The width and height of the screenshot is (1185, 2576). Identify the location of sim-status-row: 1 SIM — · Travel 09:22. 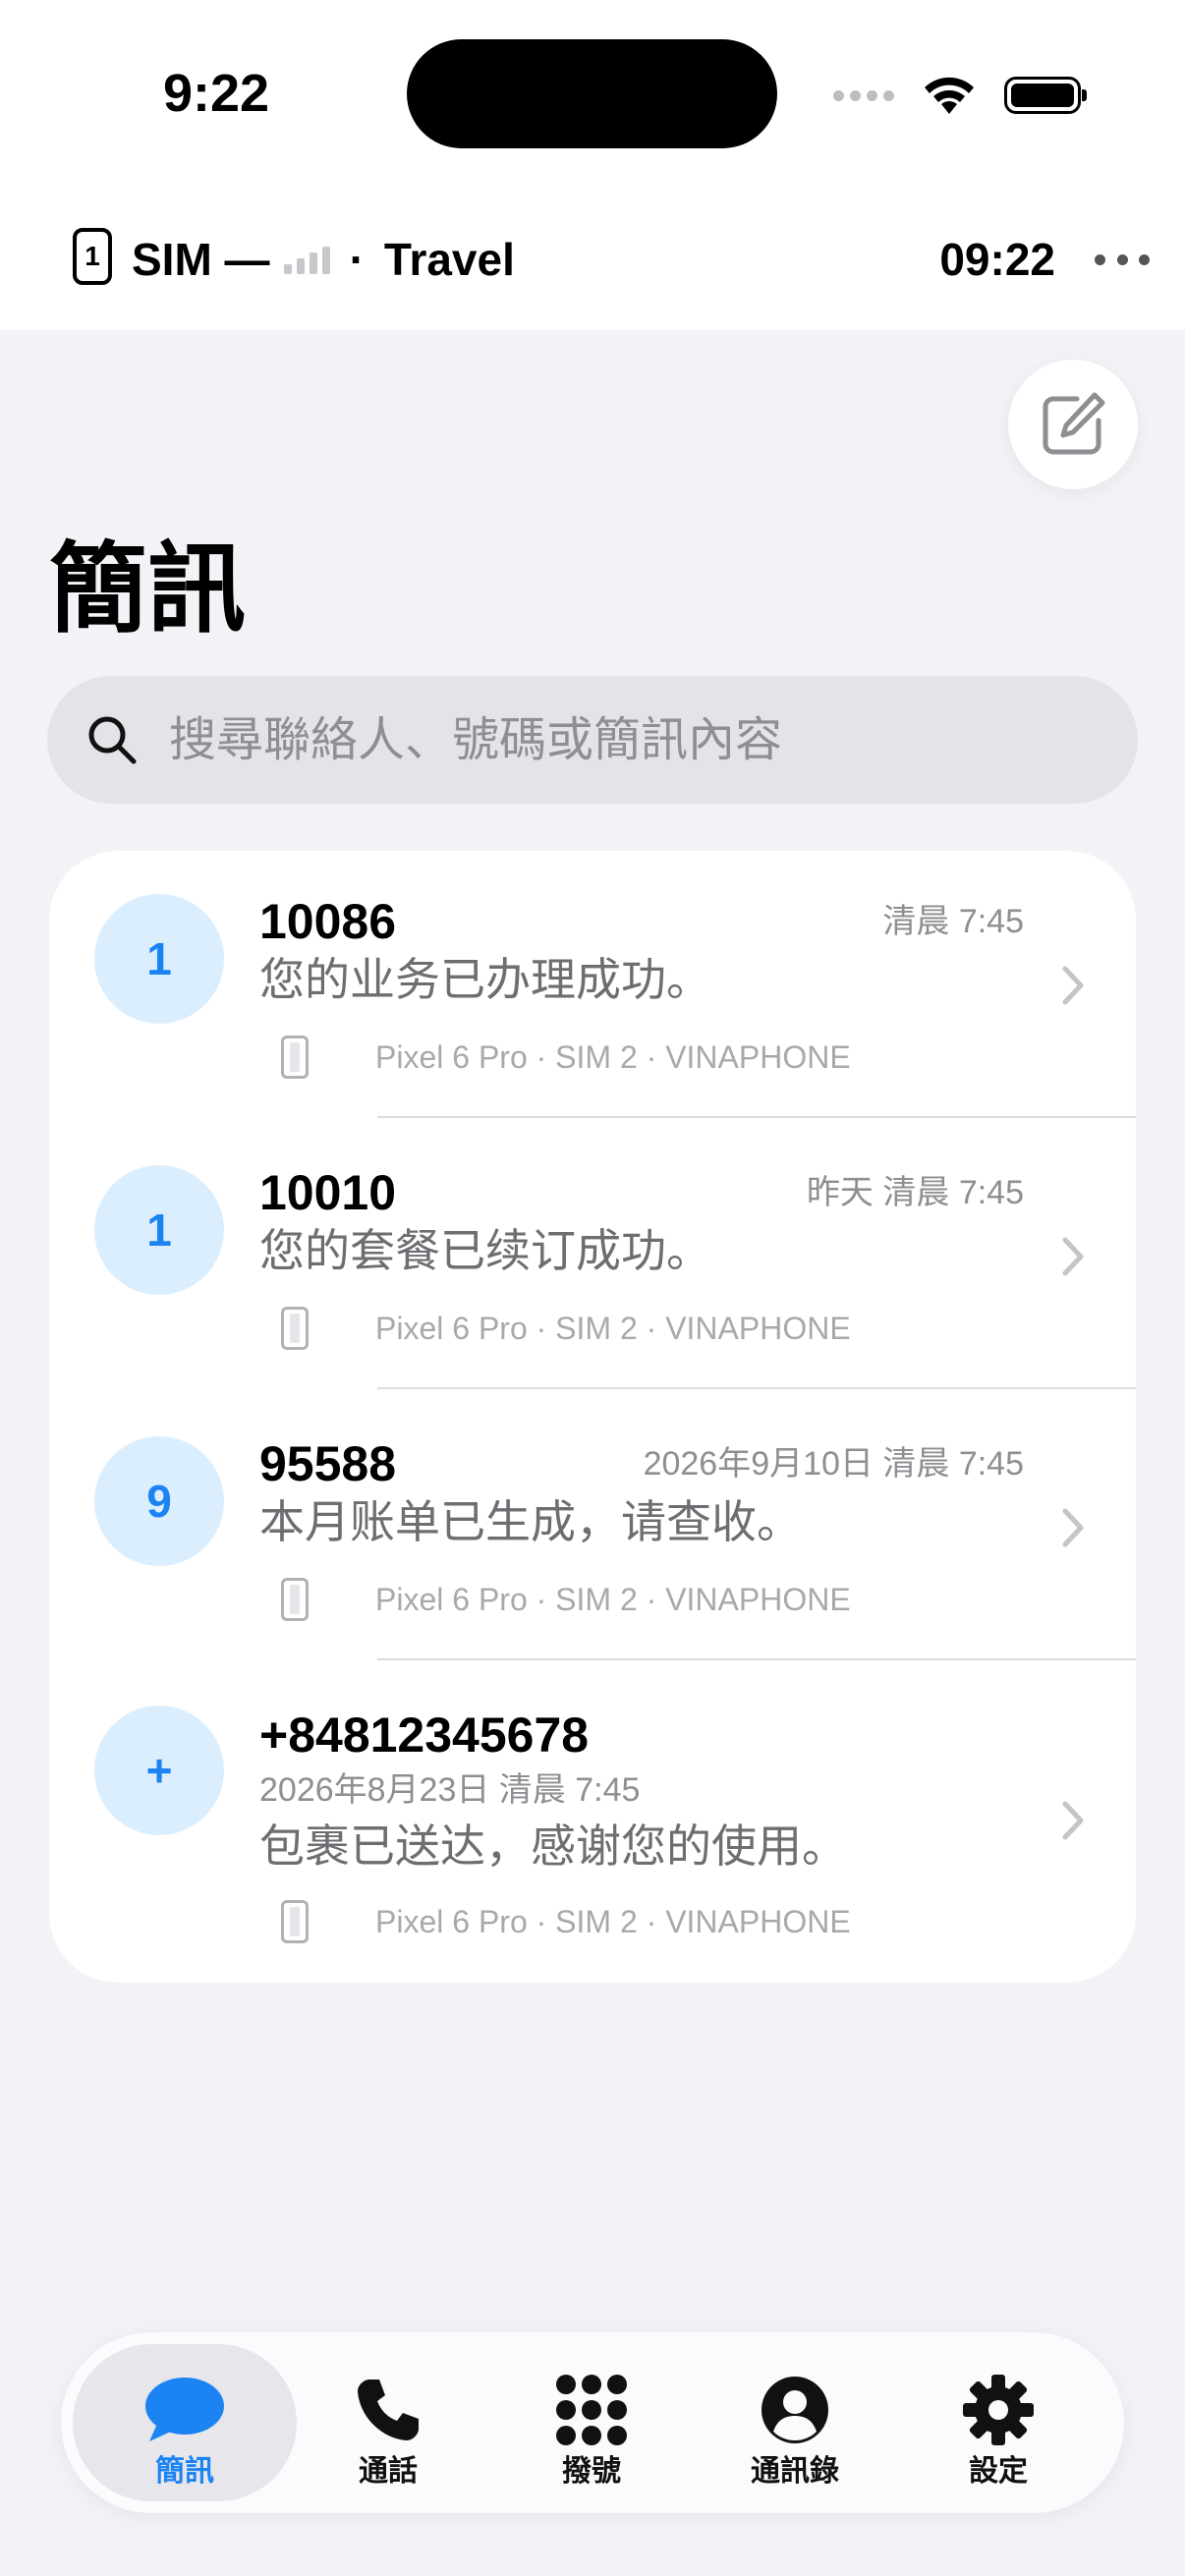
(612, 259).